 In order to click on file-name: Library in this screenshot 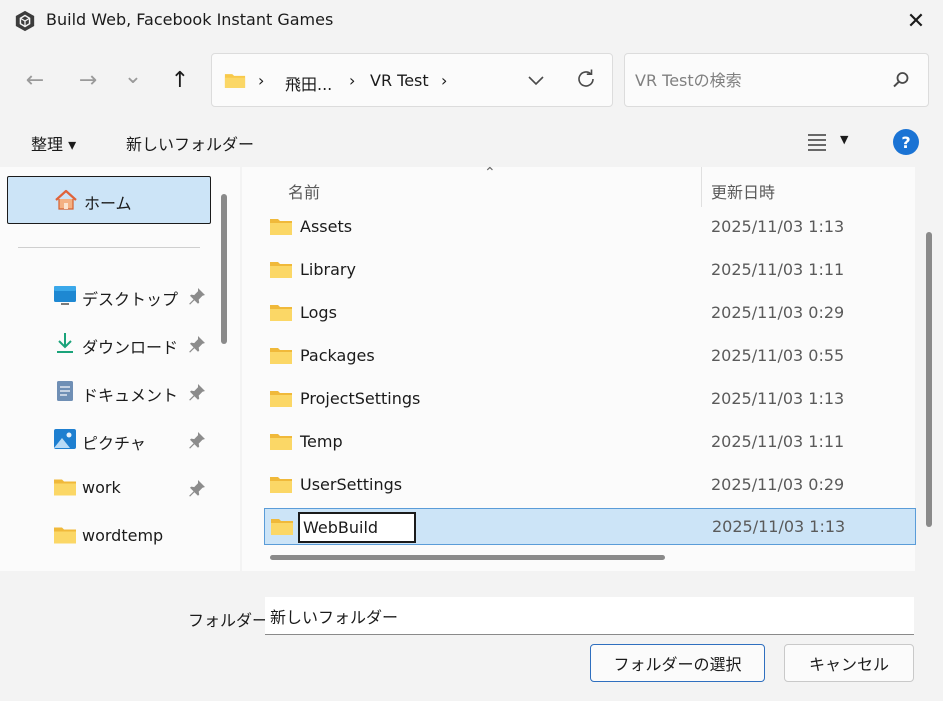, I will do `click(328, 269)`.